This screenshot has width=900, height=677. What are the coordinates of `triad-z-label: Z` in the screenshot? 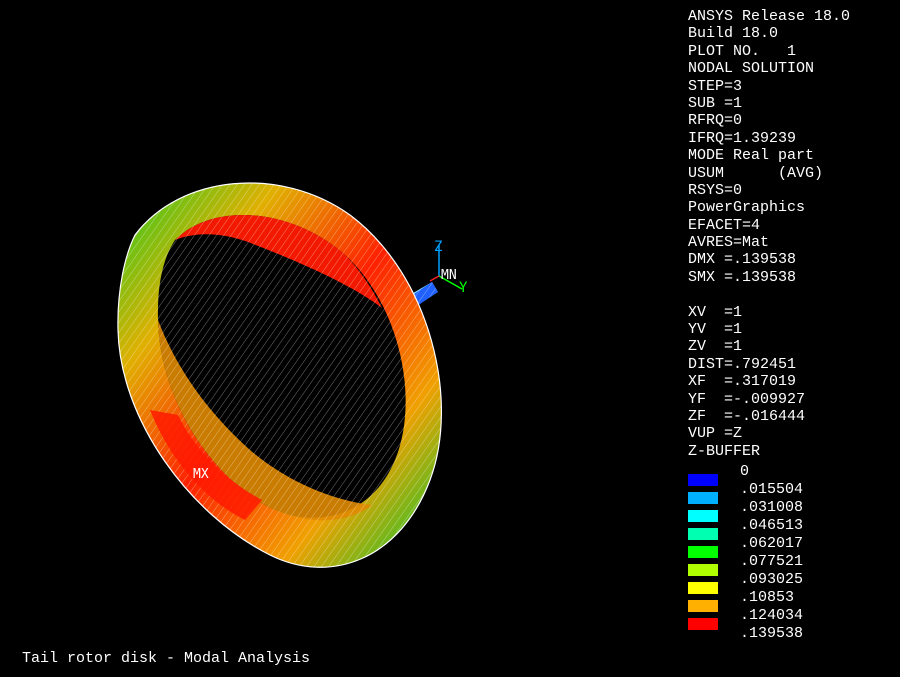 It's located at (438, 247).